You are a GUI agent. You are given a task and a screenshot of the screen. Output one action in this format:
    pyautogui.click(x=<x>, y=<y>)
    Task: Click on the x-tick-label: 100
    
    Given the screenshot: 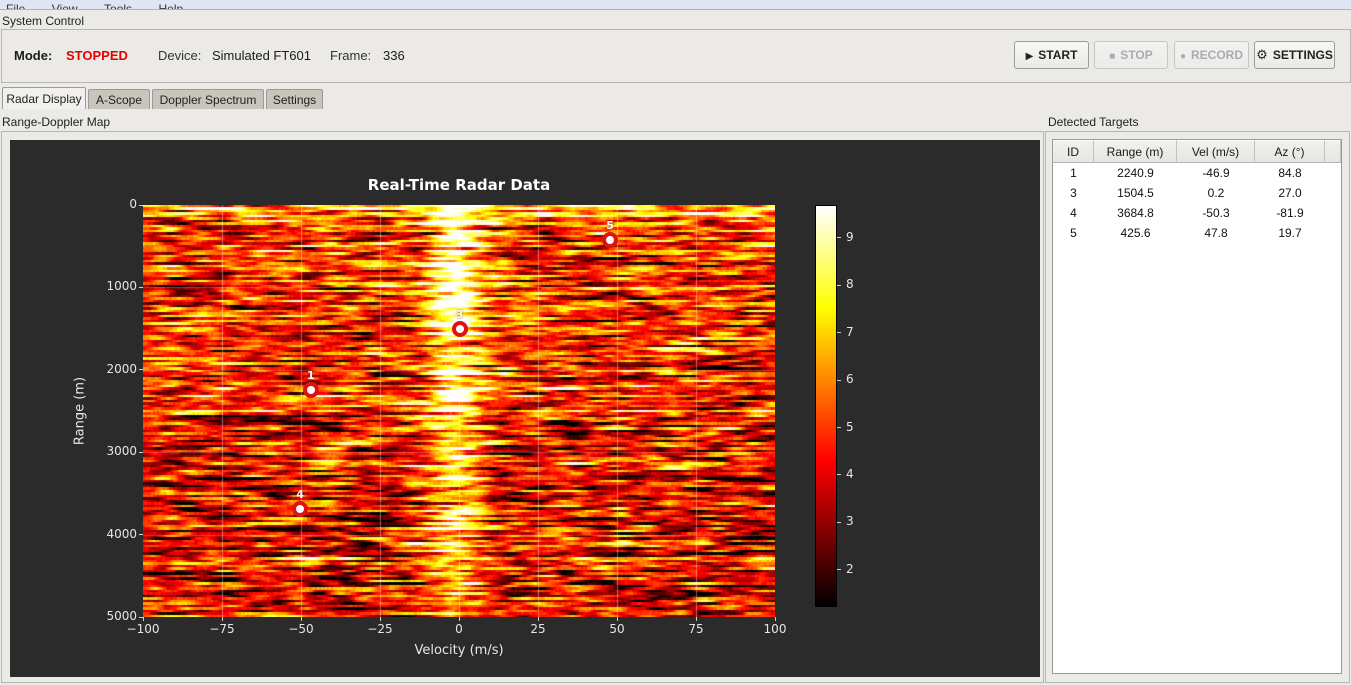 What is the action you would take?
    pyautogui.click(x=775, y=629)
    